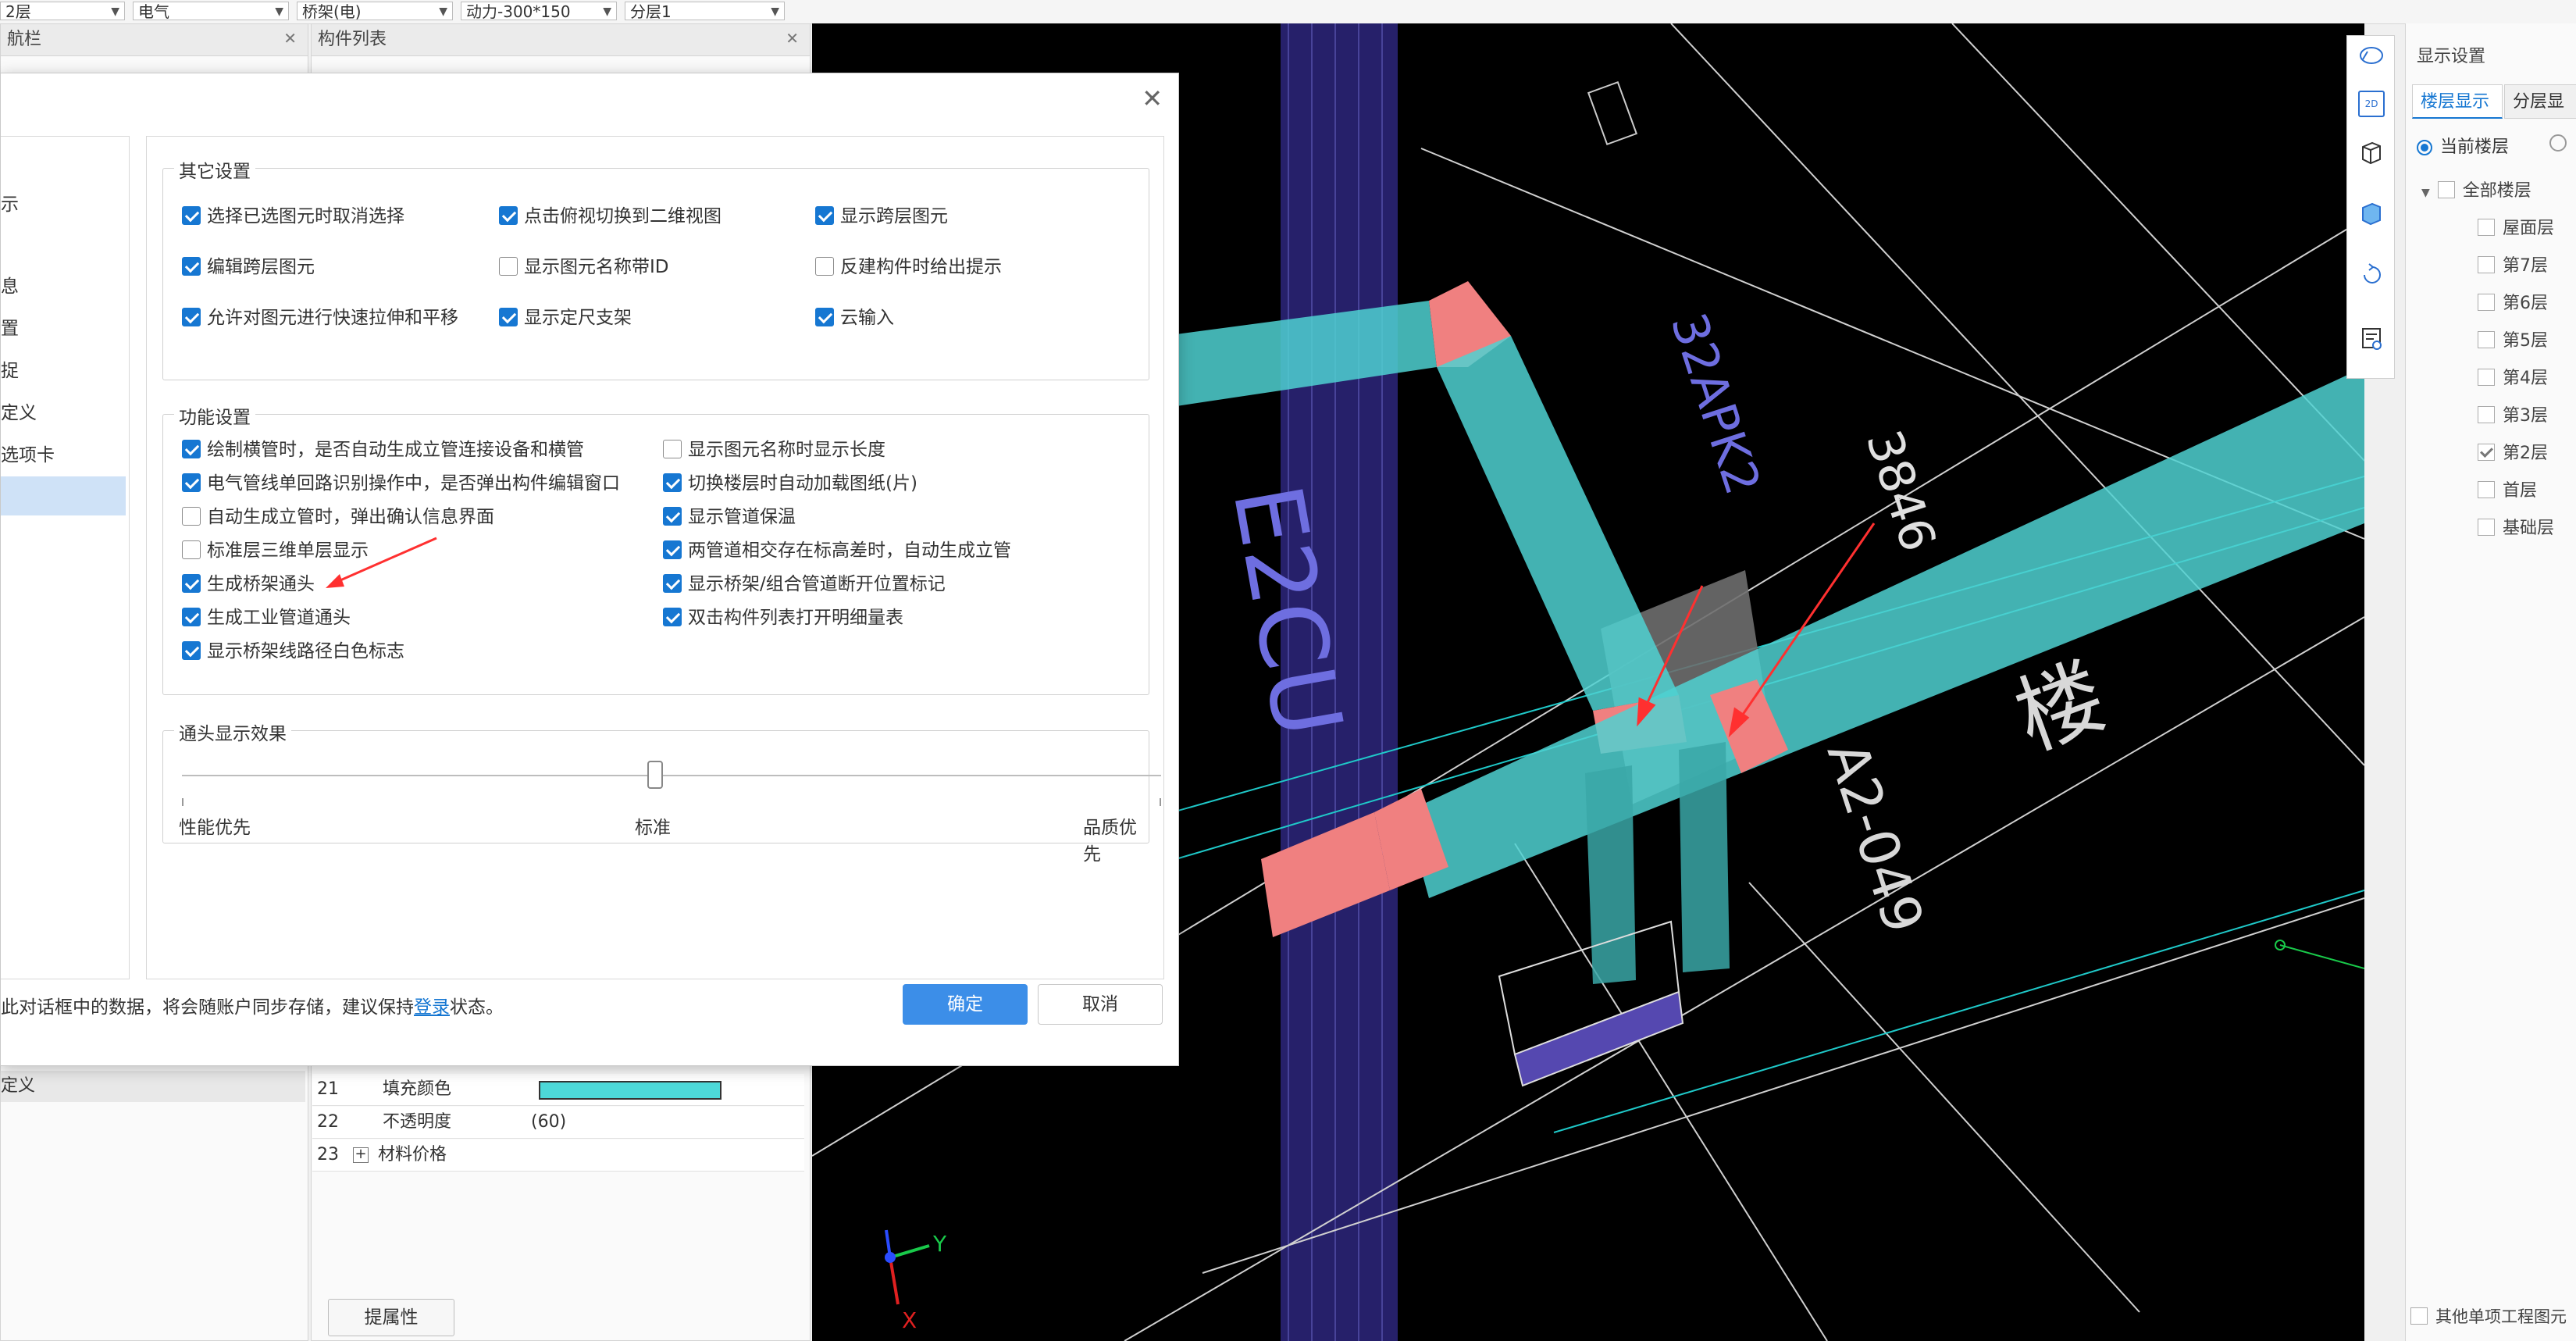 The image size is (2576, 1341). What do you see at coordinates (248, 584) in the screenshot?
I see `checkbox-option: 生成桥架通头` at bounding box center [248, 584].